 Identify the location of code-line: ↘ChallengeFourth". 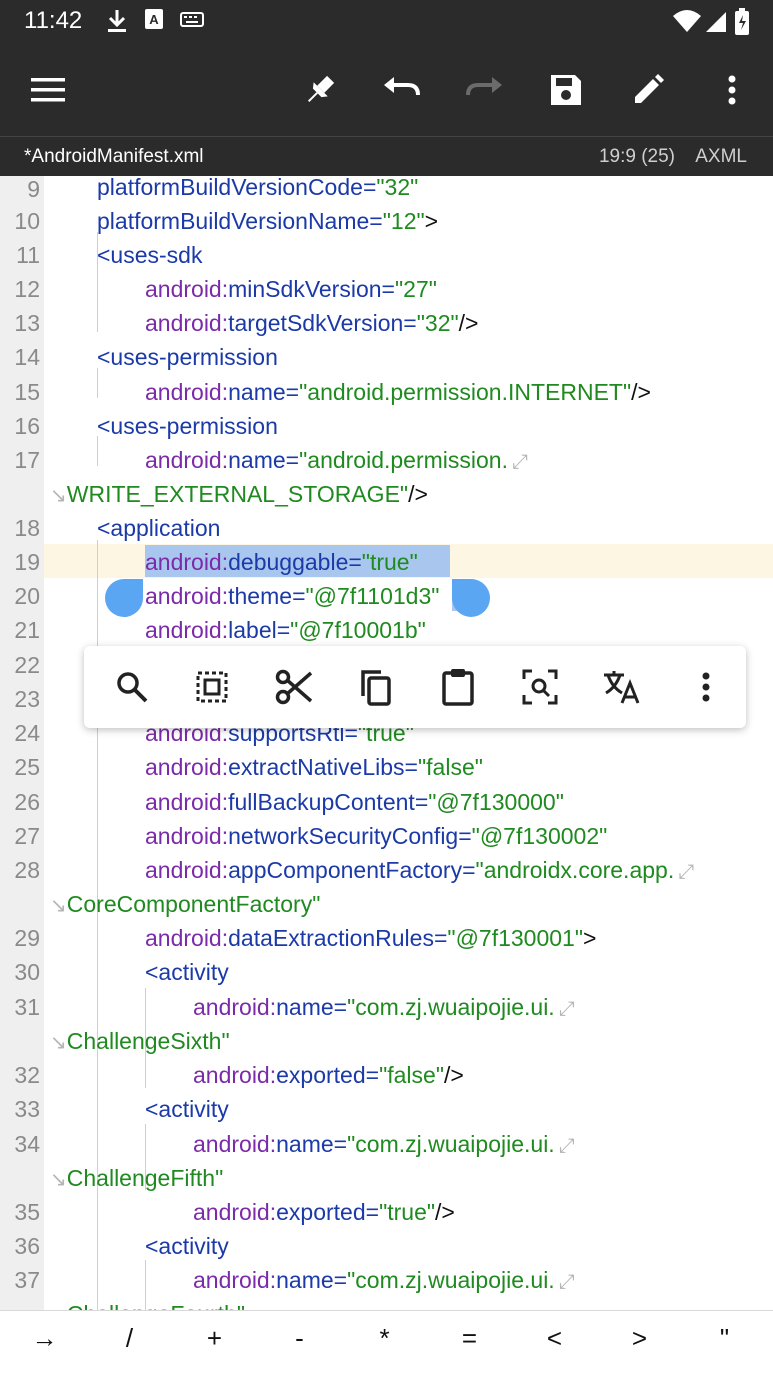
(147, 1305).